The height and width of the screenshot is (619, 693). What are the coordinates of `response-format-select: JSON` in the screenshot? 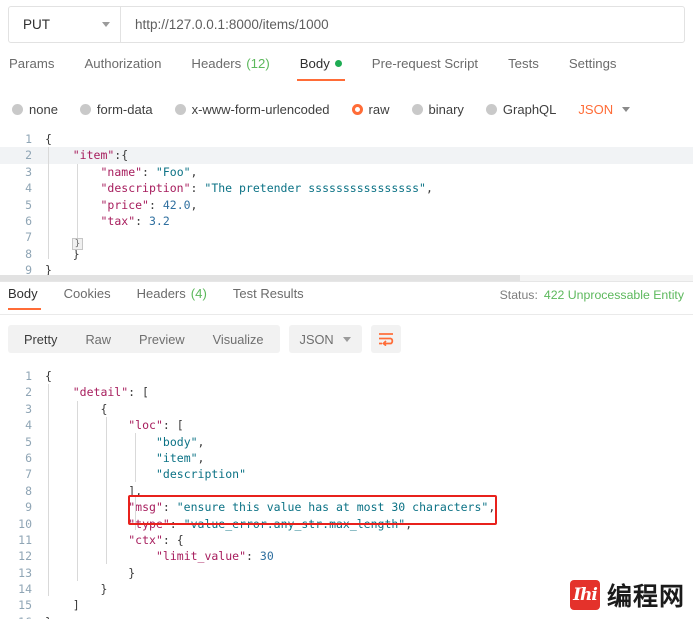 It's located at (325, 339).